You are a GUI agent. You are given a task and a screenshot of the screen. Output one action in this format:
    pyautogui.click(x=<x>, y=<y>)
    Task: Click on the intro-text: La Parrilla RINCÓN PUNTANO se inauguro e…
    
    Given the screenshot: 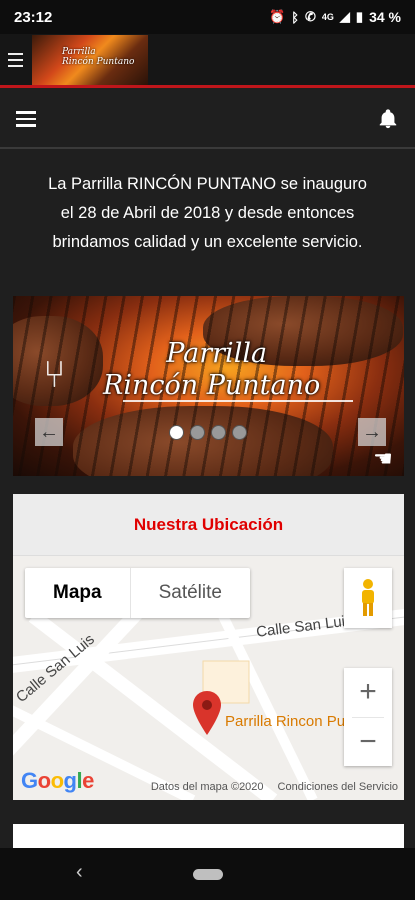 What is the action you would take?
    pyautogui.click(x=207, y=213)
    